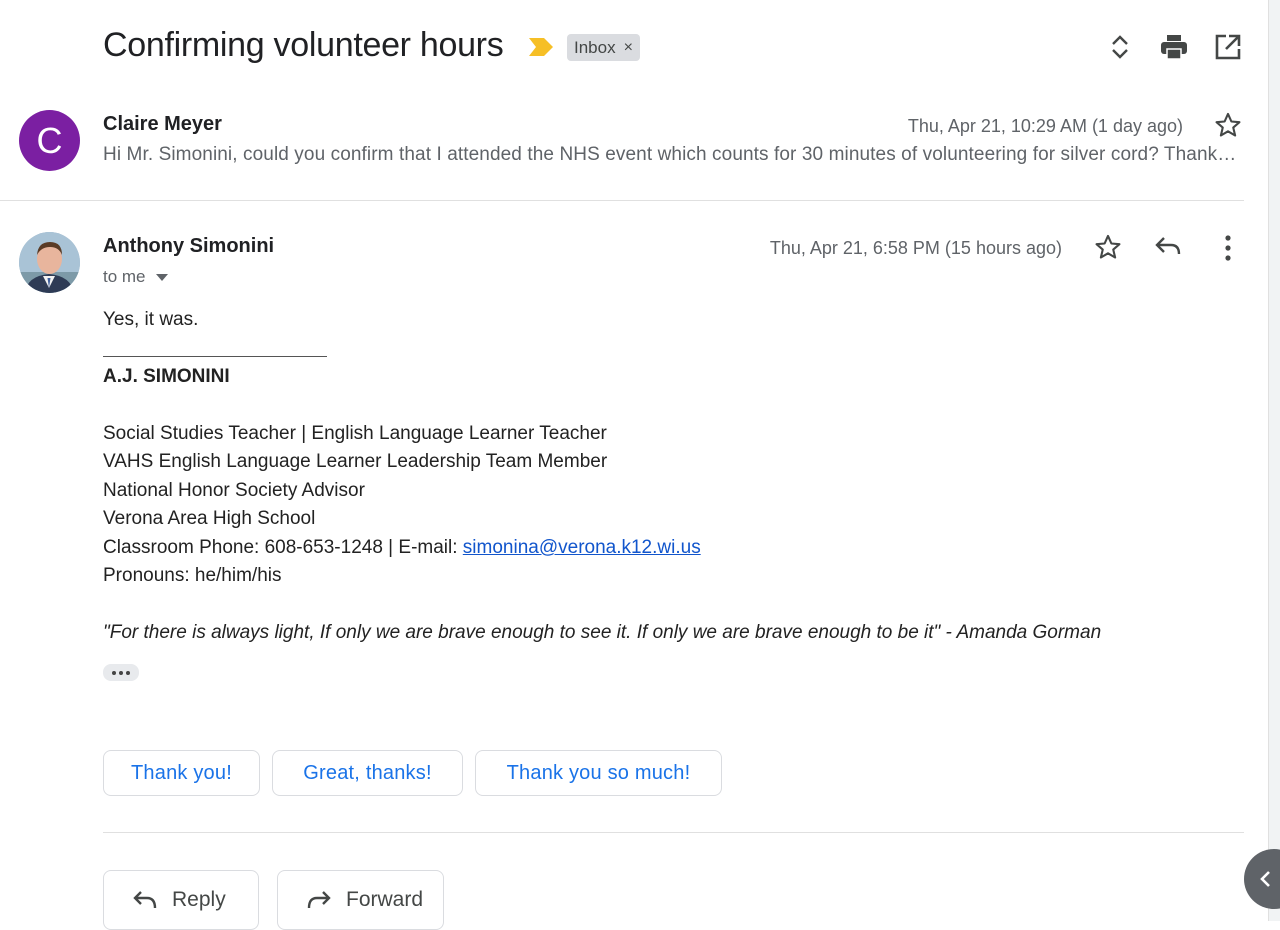 The width and height of the screenshot is (1280, 930). I want to click on recipient-text: to me, so click(124, 276).